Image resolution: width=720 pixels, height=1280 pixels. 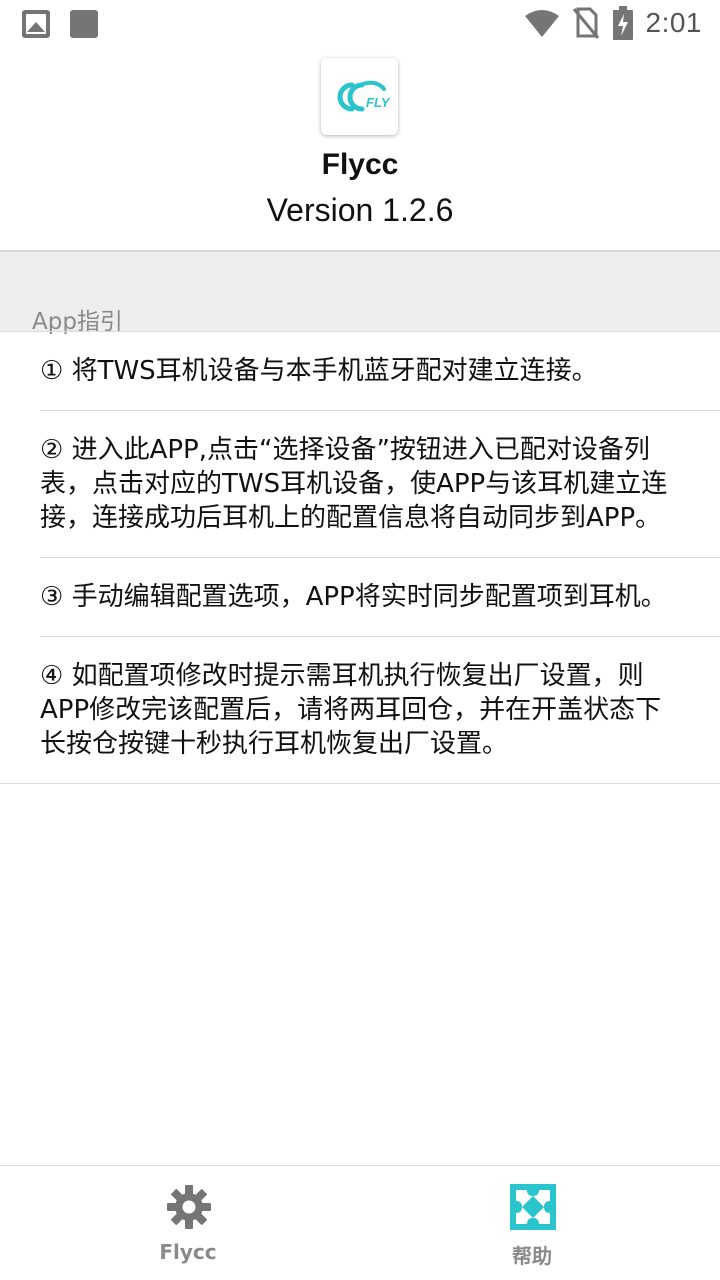 I want to click on wifi-icon, so click(x=541, y=23).